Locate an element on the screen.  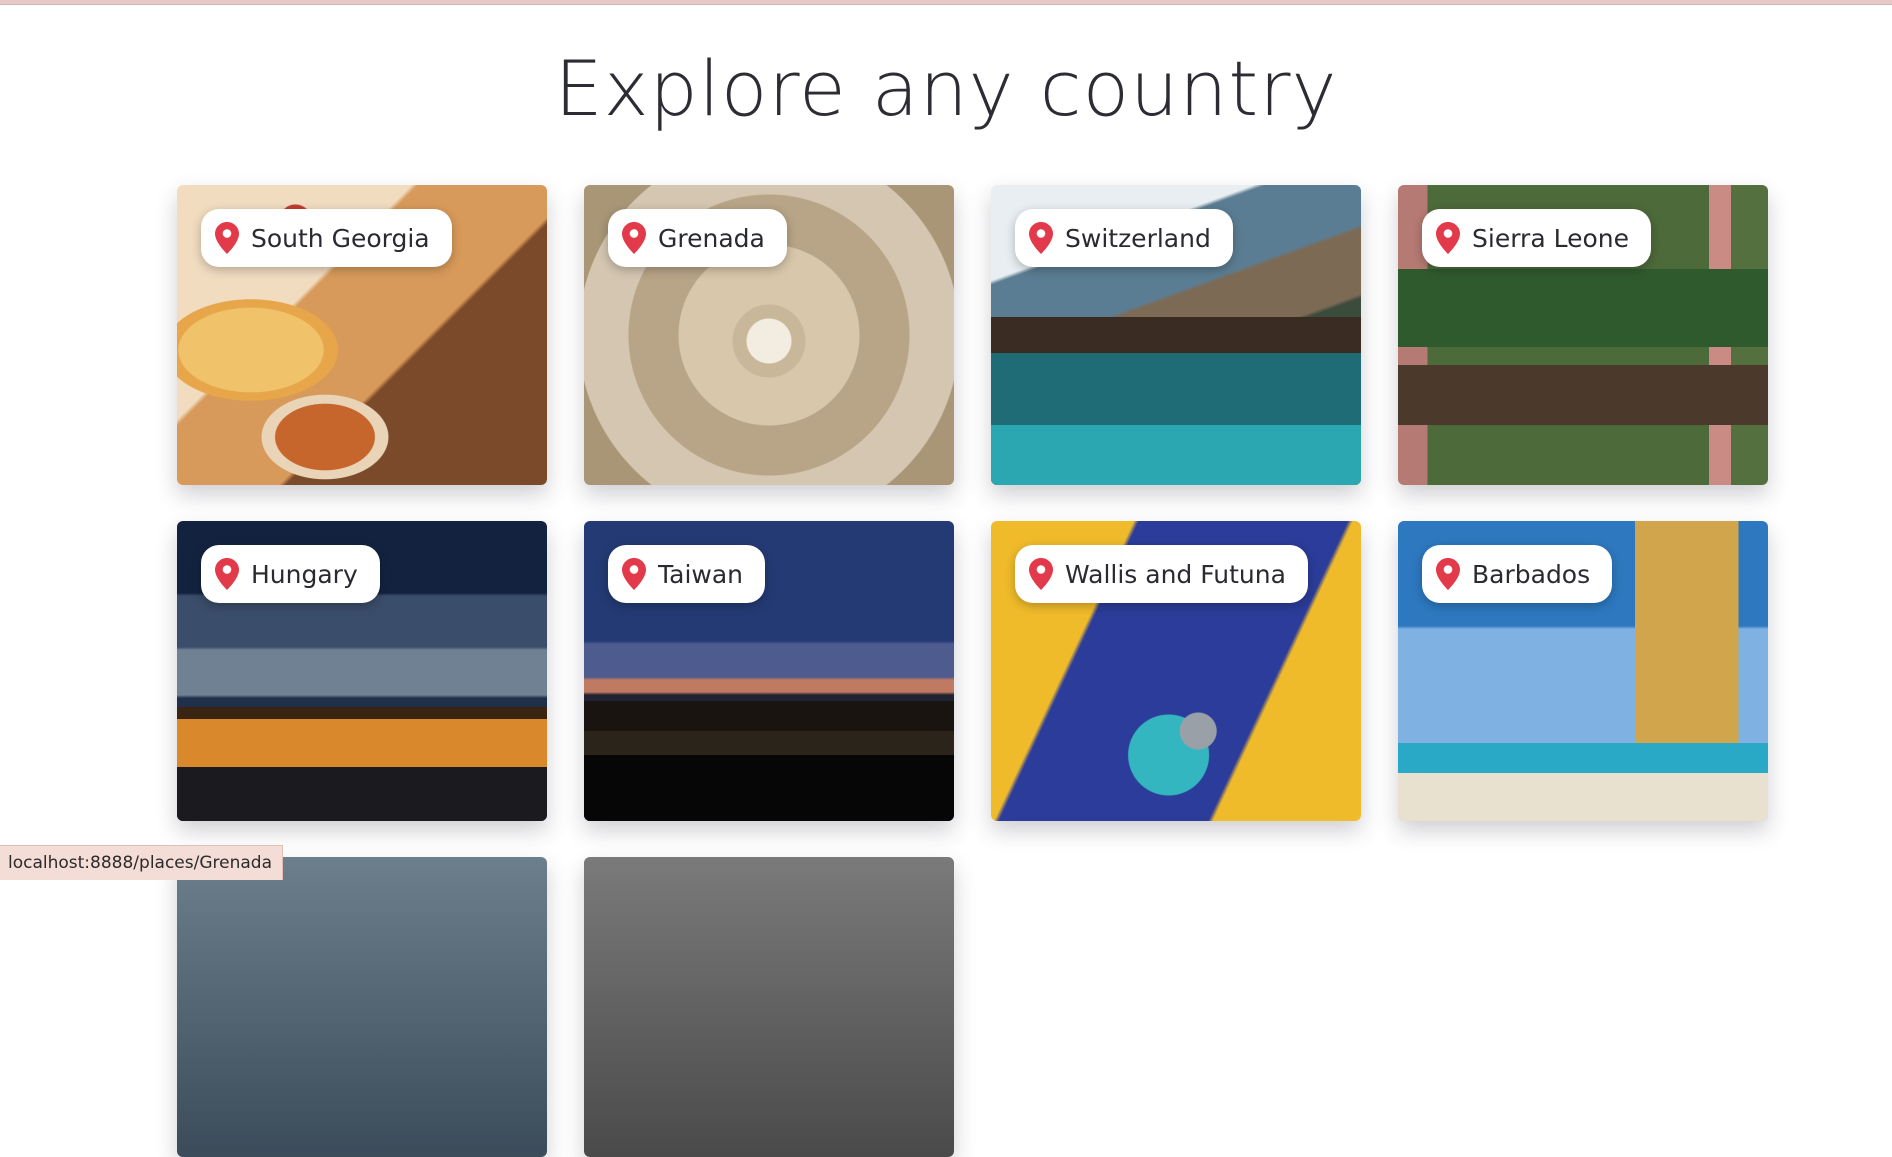
country-name: Hungary is located at coordinates (304, 574).